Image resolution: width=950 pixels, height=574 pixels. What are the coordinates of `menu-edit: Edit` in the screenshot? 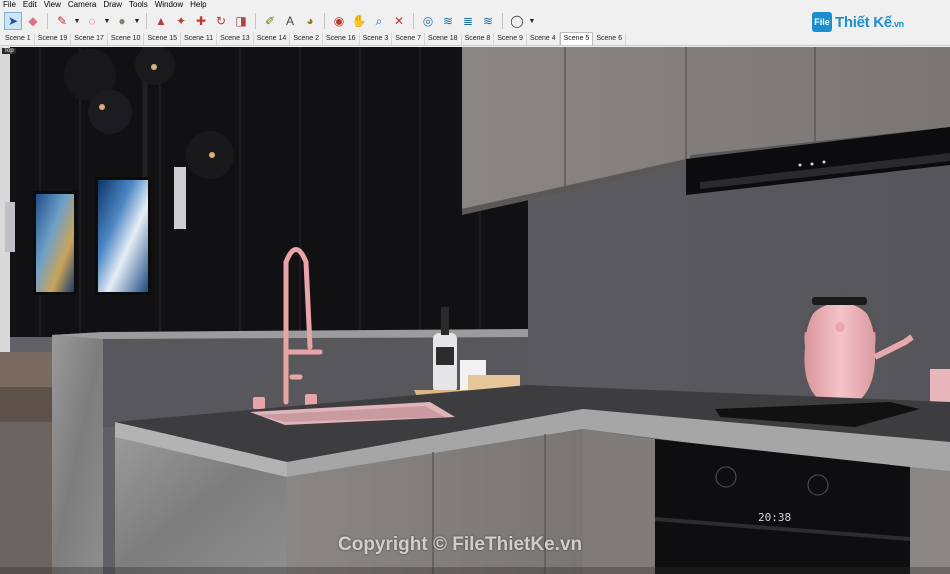 It's located at (30, 5).